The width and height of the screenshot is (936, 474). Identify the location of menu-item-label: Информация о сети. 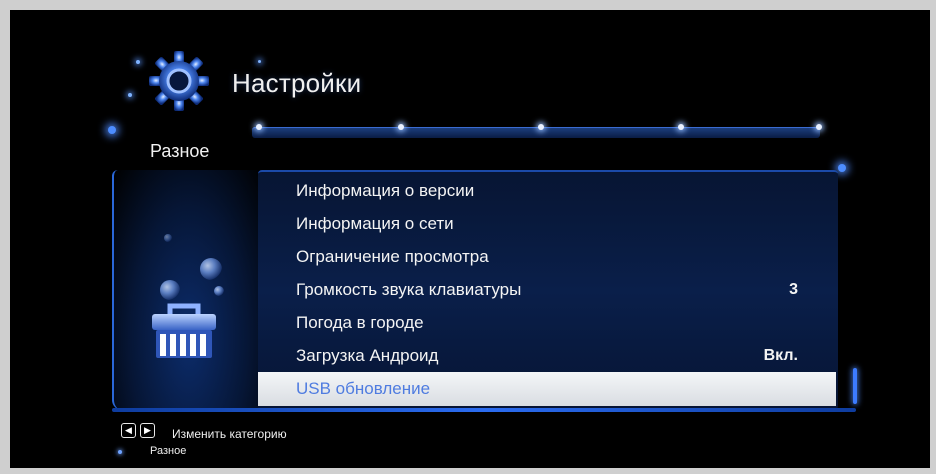
(375, 223).